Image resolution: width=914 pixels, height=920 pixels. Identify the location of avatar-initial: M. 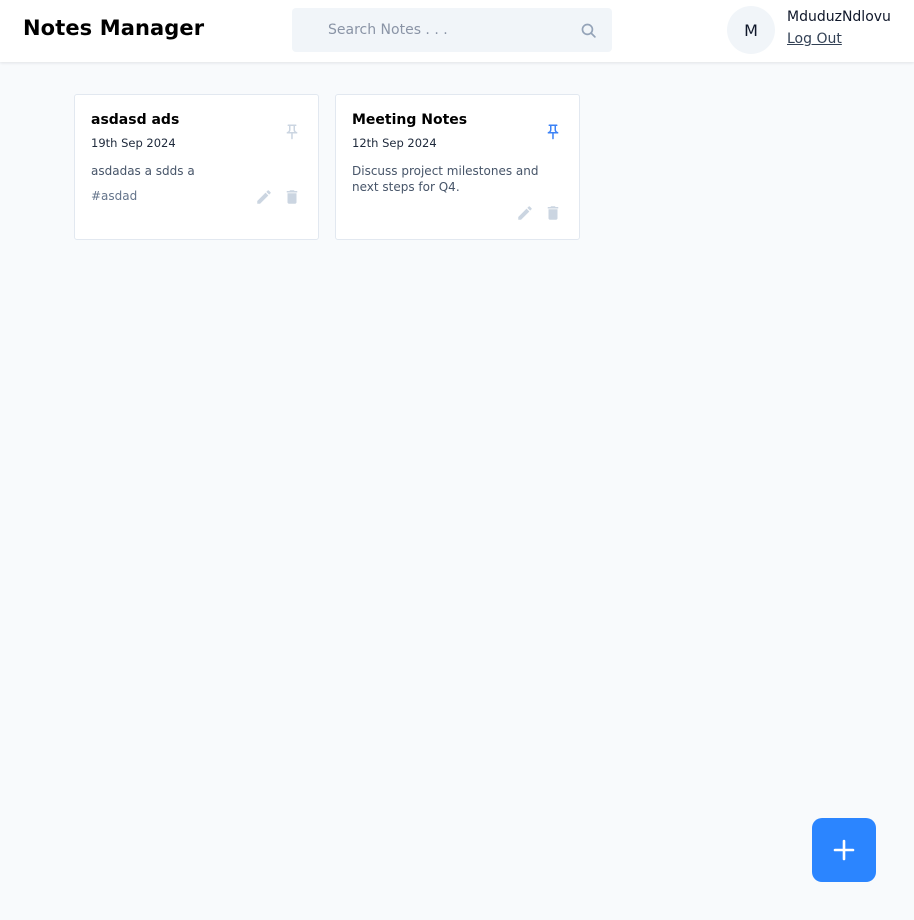
(751, 30).